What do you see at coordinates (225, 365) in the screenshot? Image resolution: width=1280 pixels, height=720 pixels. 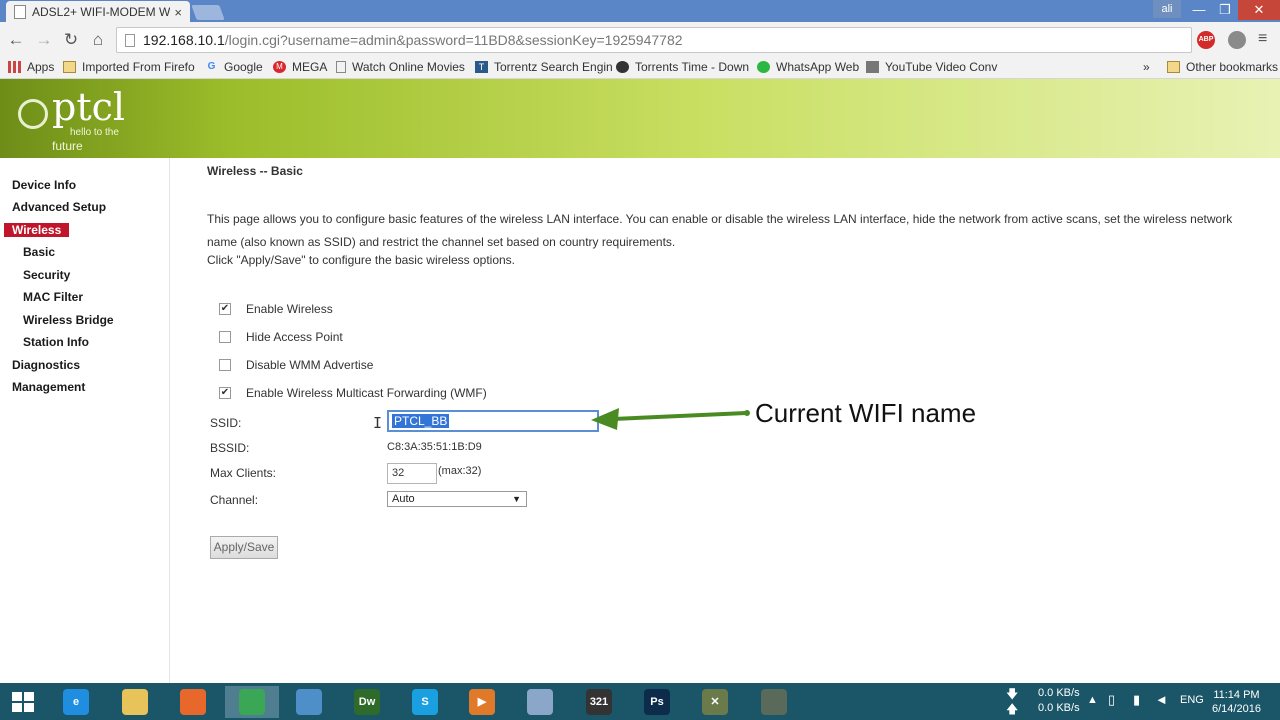 I see `disable-wmm-checkbox` at bounding box center [225, 365].